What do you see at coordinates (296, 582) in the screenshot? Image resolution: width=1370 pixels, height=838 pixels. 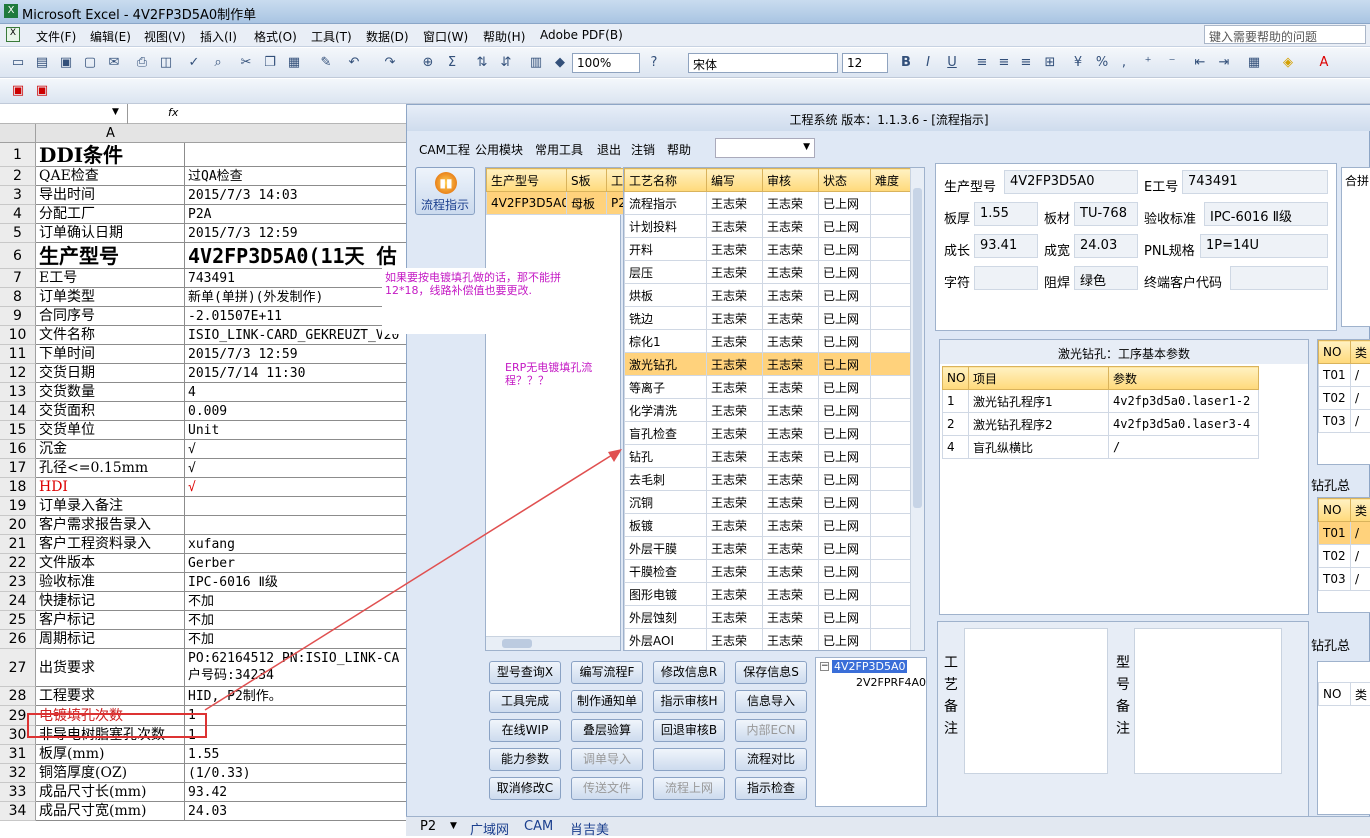 I see `cell-b: IPC-6016 Ⅱ级` at bounding box center [296, 582].